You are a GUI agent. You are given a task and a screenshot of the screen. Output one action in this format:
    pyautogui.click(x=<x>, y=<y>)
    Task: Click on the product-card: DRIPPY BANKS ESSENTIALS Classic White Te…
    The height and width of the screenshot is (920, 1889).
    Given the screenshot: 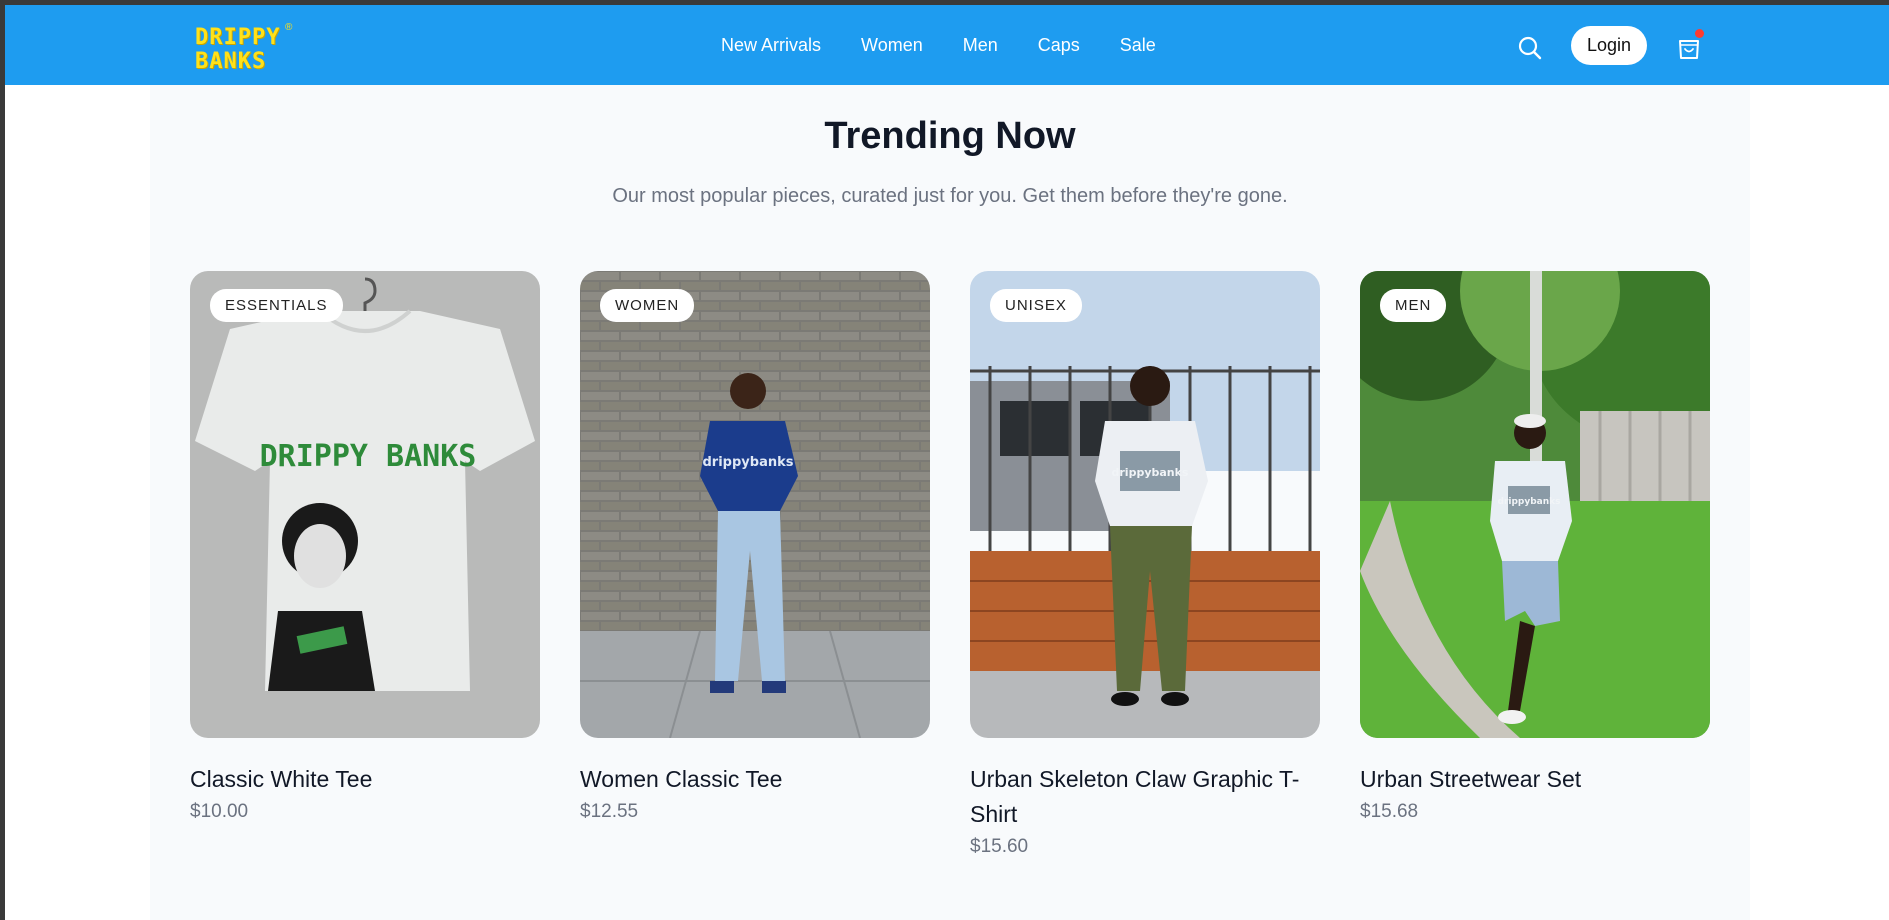 What is the action you would take?
    pyautogui.click(x=365, y=547)
    